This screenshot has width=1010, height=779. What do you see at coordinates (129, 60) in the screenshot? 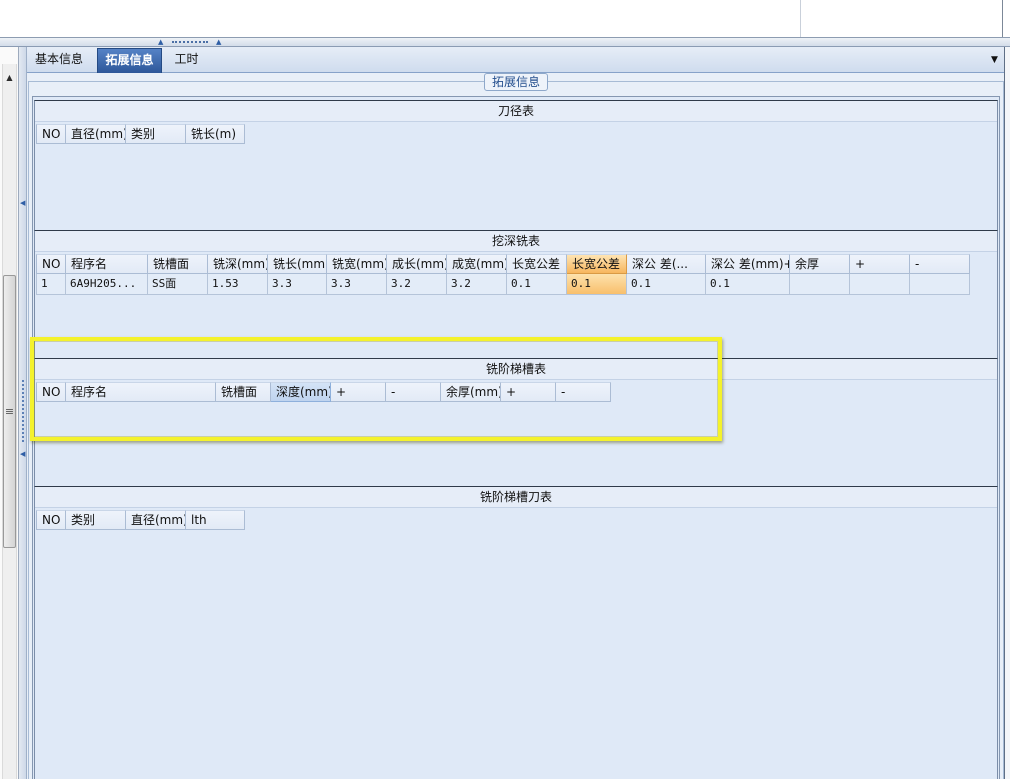
I see `tab-extended-info: 拓展信息` at bounding box center [129, 60].